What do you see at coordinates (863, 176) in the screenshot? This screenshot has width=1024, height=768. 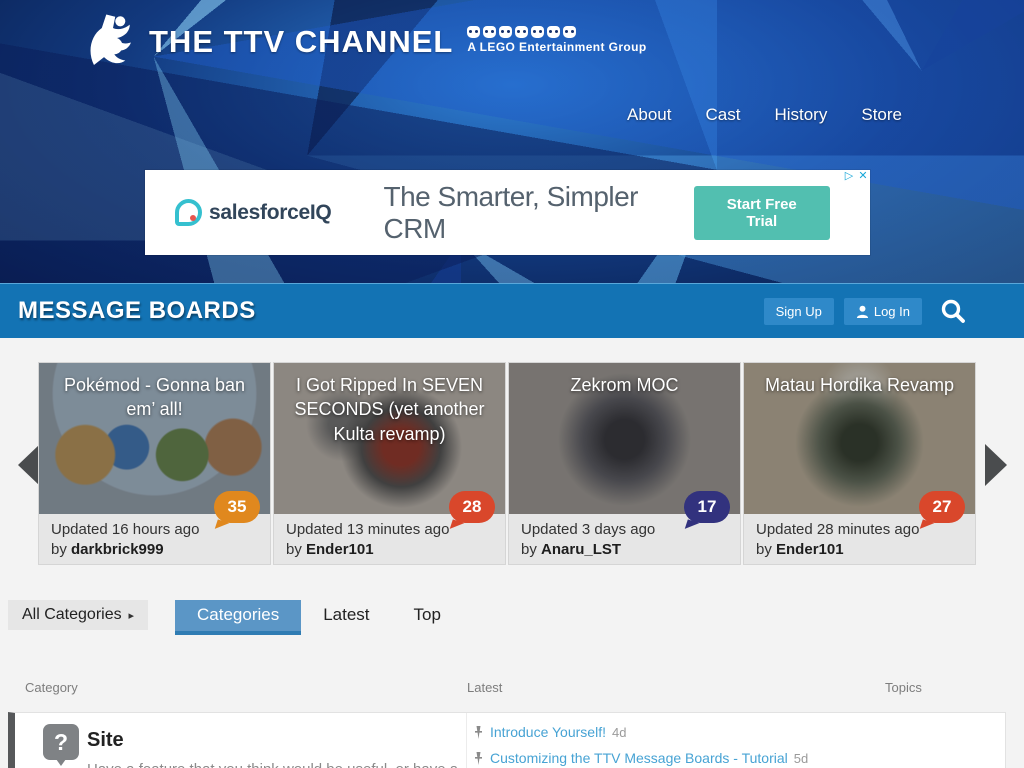 I see `ad-close-icon: ✕` at bounding box center [863, 176].